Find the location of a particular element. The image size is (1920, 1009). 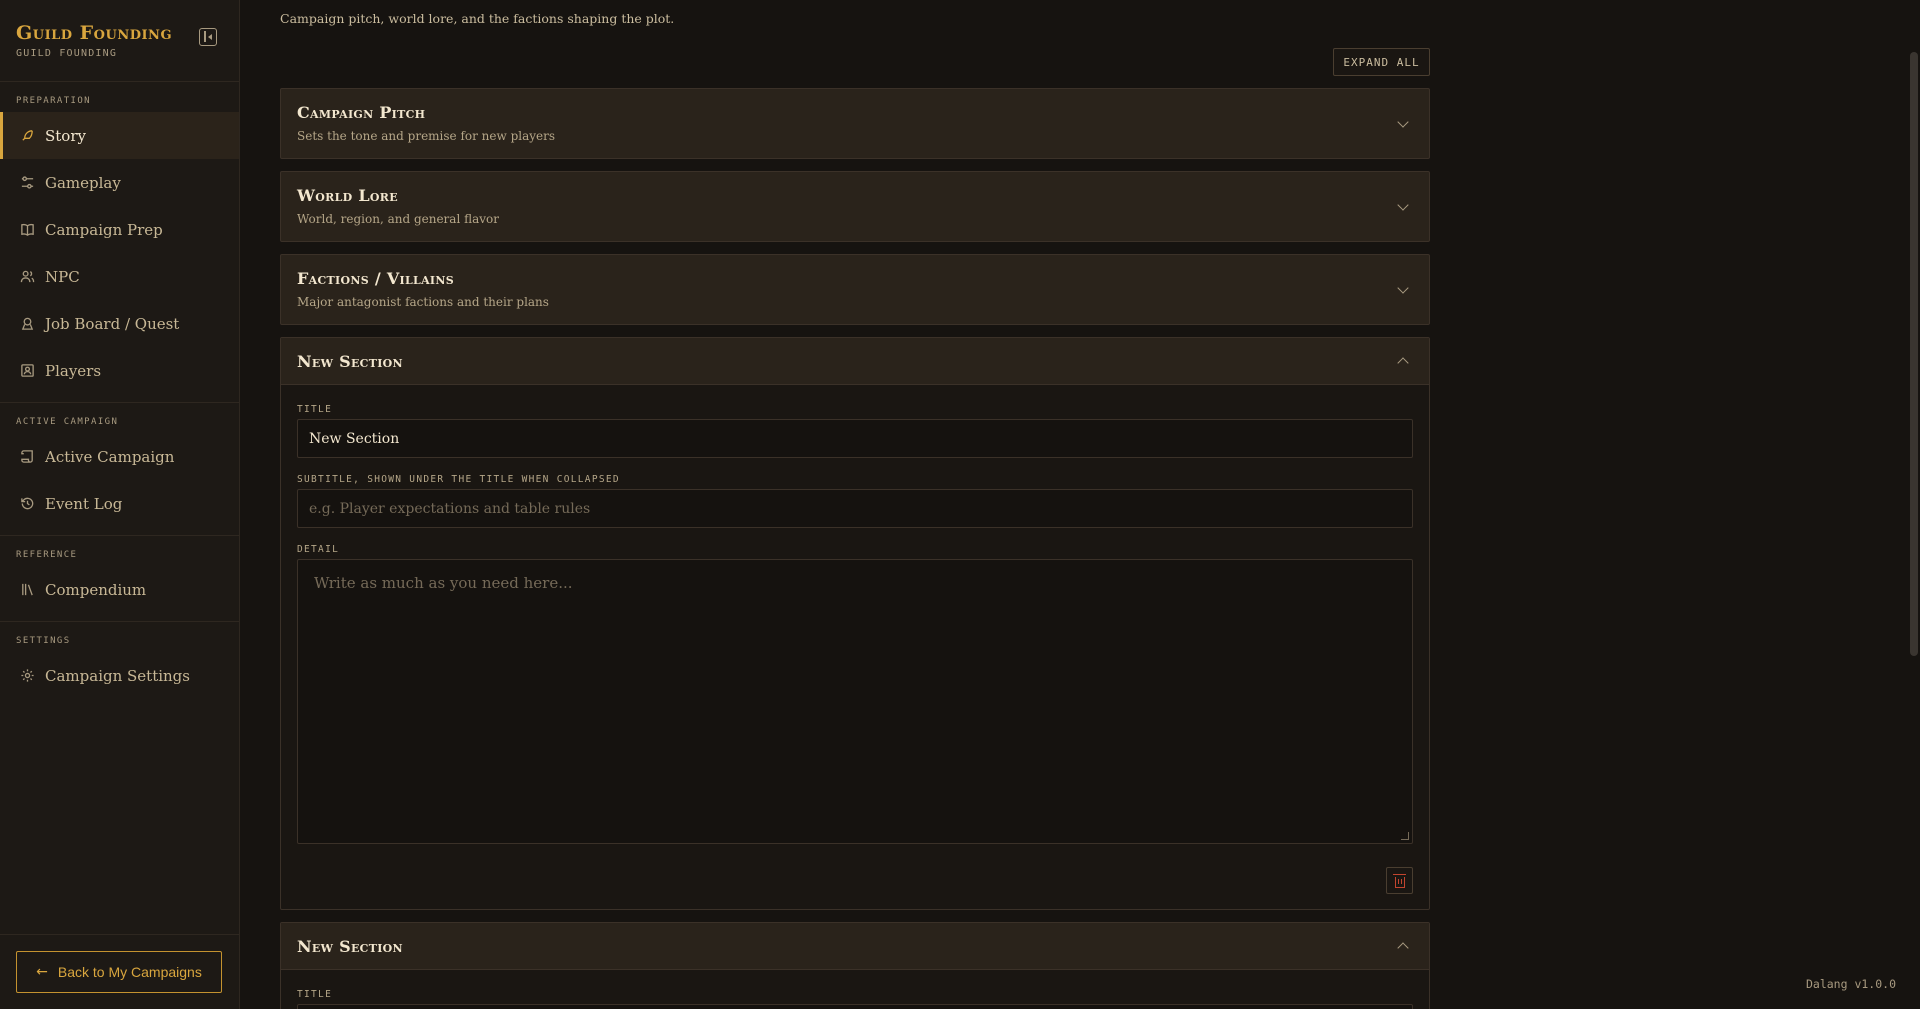

nav-group-reference: REFERENCE Compendium is located at coordinates (119, 579).